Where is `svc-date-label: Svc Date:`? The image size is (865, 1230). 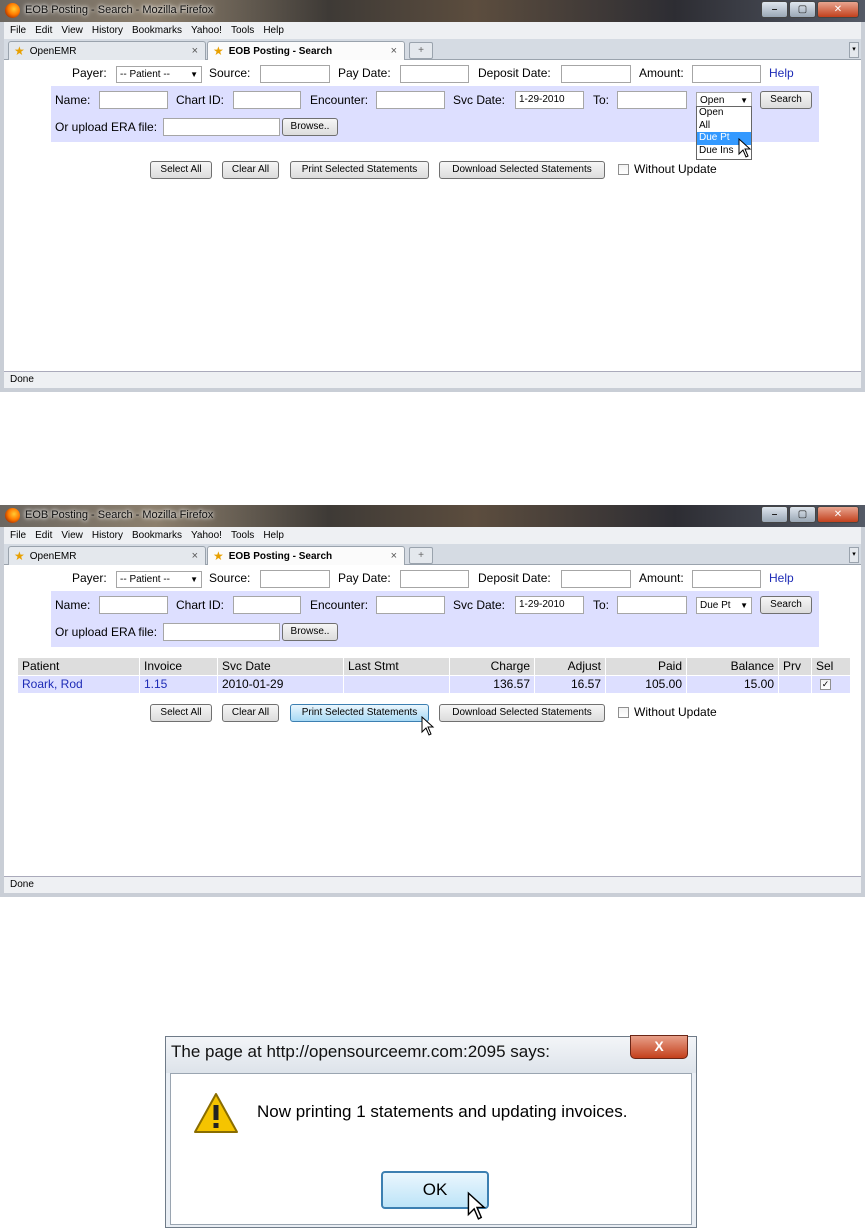 svc-date-label: Svc Date: is located at coordinates (479, 605).